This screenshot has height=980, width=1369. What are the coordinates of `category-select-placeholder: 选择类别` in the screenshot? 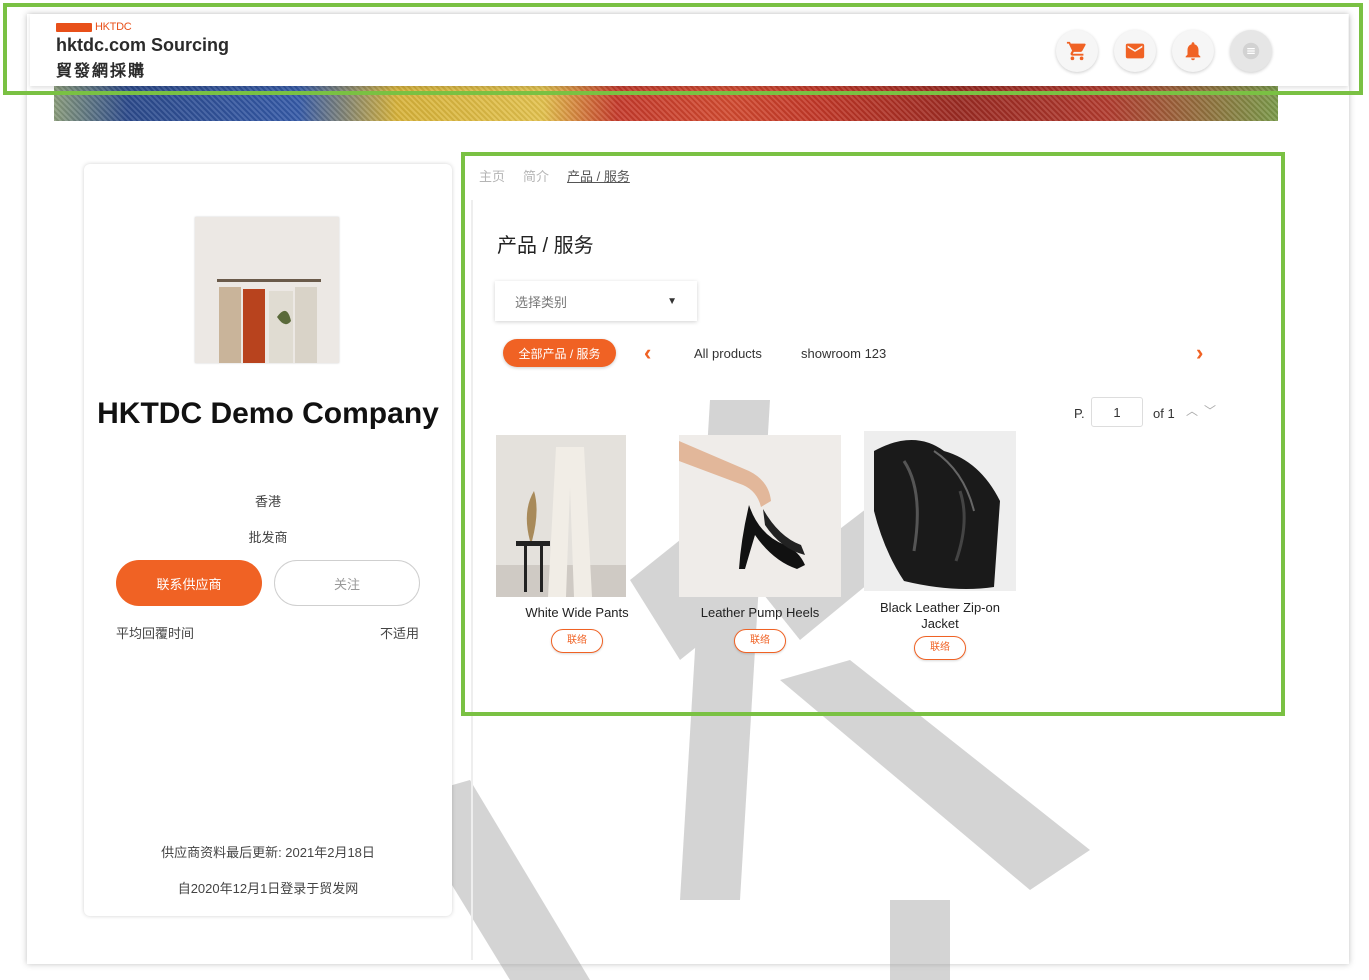 It's located at (541, 302).